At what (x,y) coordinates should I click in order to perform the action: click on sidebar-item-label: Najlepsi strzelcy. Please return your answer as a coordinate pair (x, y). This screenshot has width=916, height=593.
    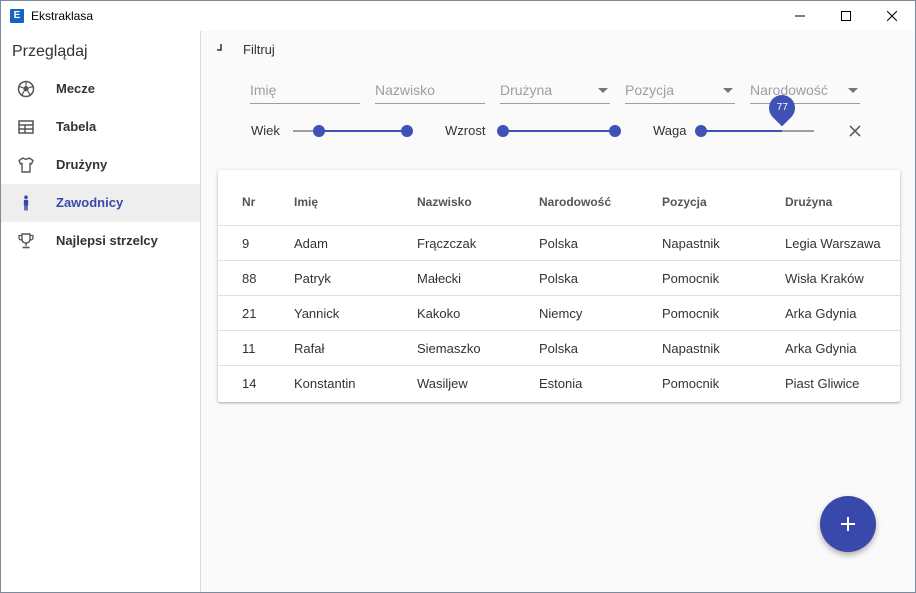
    Looking at the image, I should click on (107, 240).